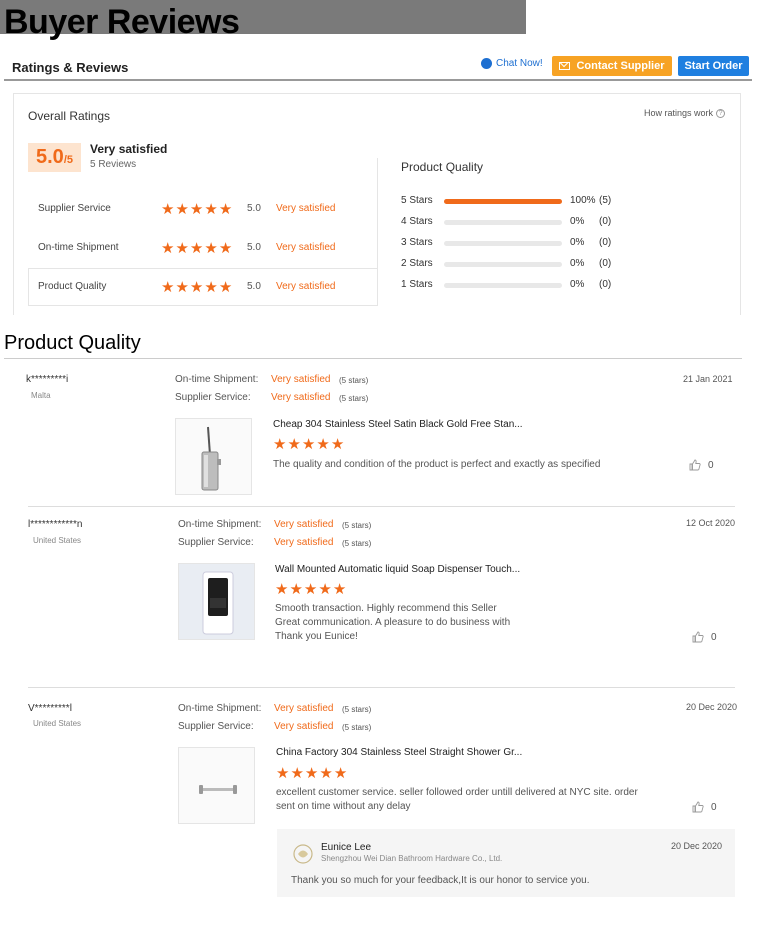 The width and height of the screenshot is (777, 950). What do you see at coordinates (612, 66) in the screenshot?
I see `contact-supplier-button: Contact Supplier` at bounding box center [612, 66].